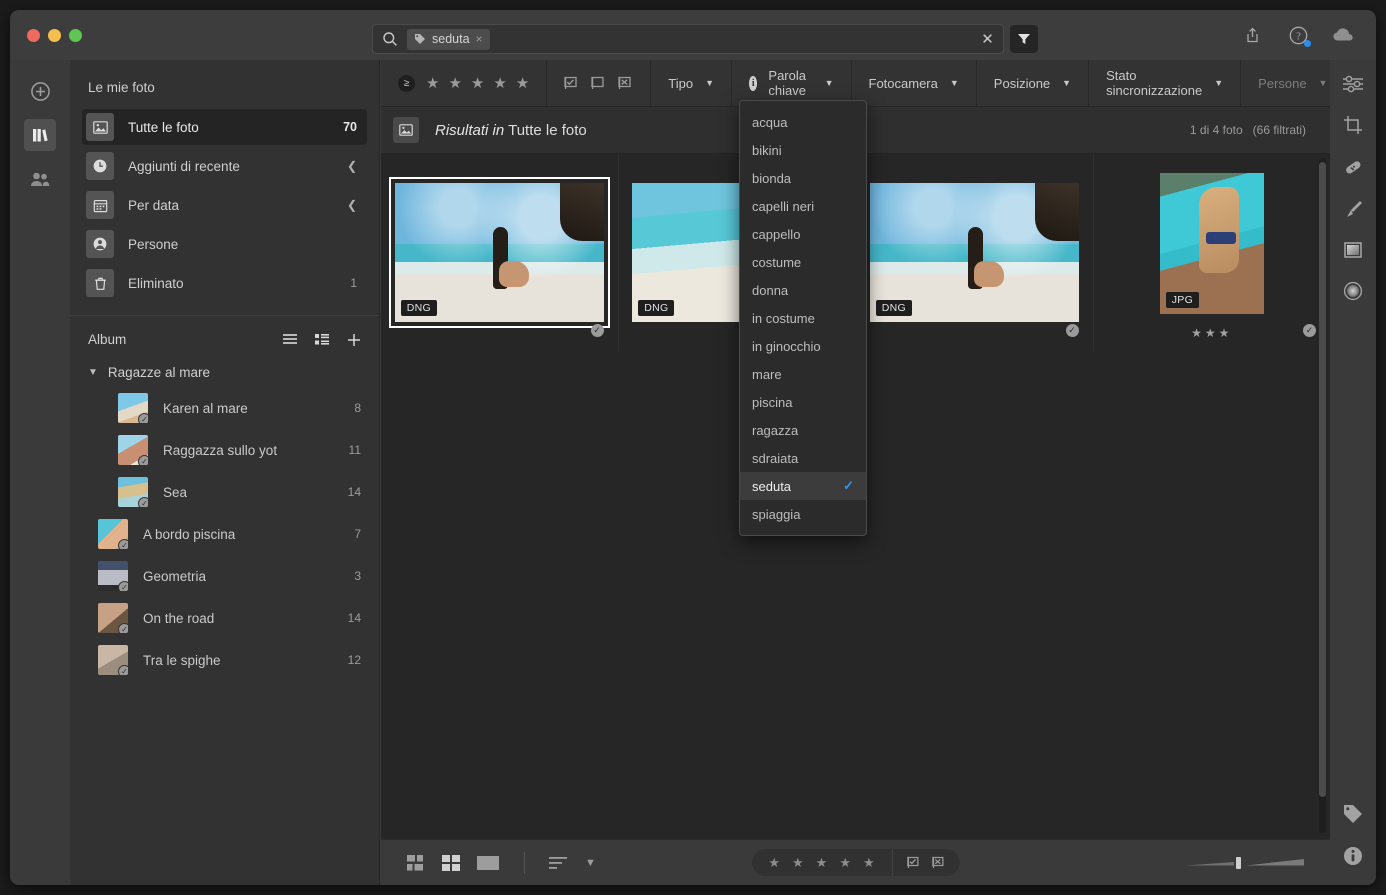  What do you see at coordinates (803, 290) in the screenshot?
I see `dropdown-option-donna: donna` at bounding box center [803, 290].